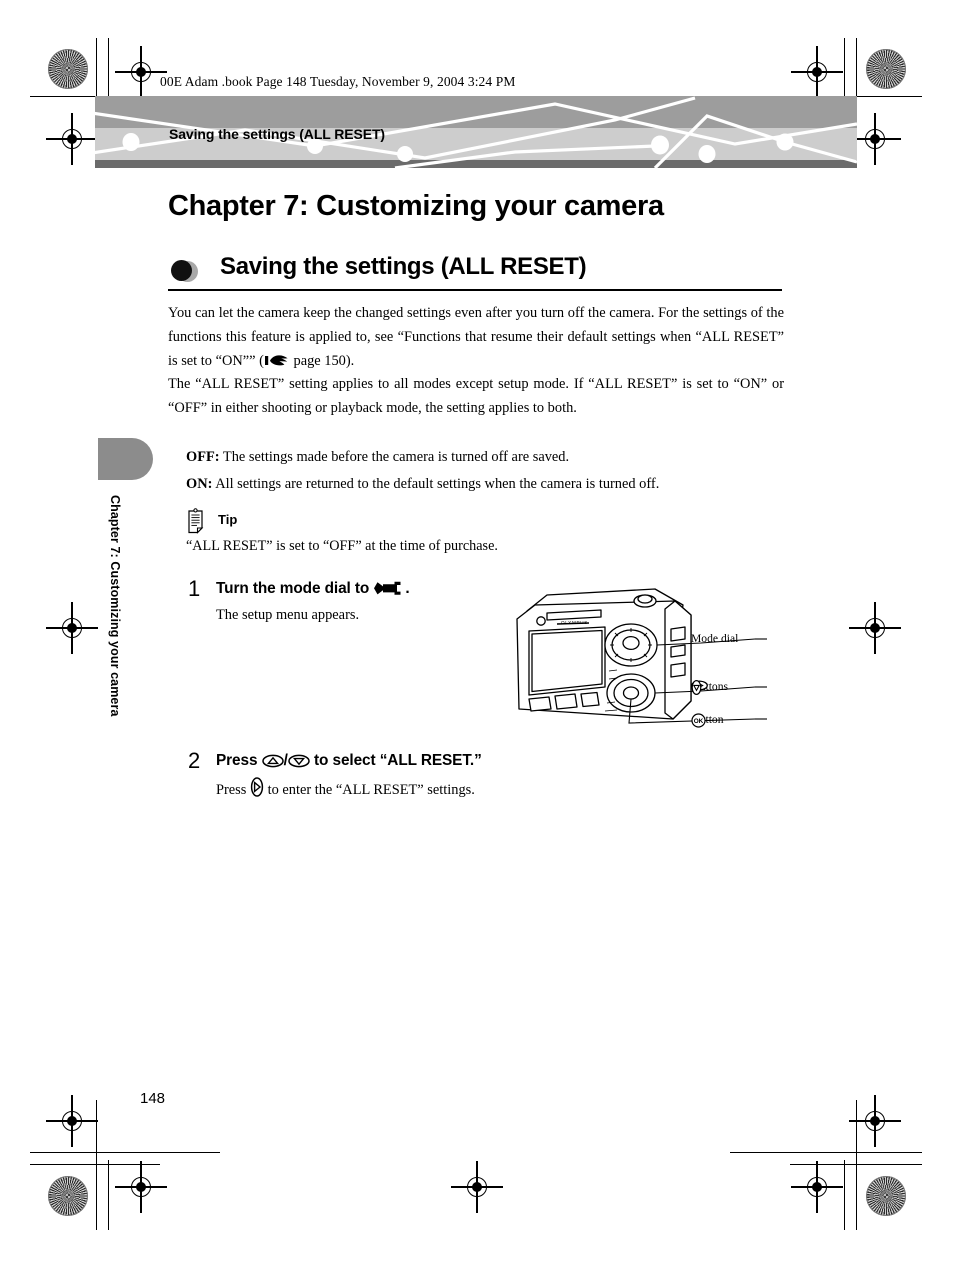 The height and width of the screenshot is (1261, 954). I want to click on step-2-instruction: Press / to select “ALL RESET.”, so click(349, 762).